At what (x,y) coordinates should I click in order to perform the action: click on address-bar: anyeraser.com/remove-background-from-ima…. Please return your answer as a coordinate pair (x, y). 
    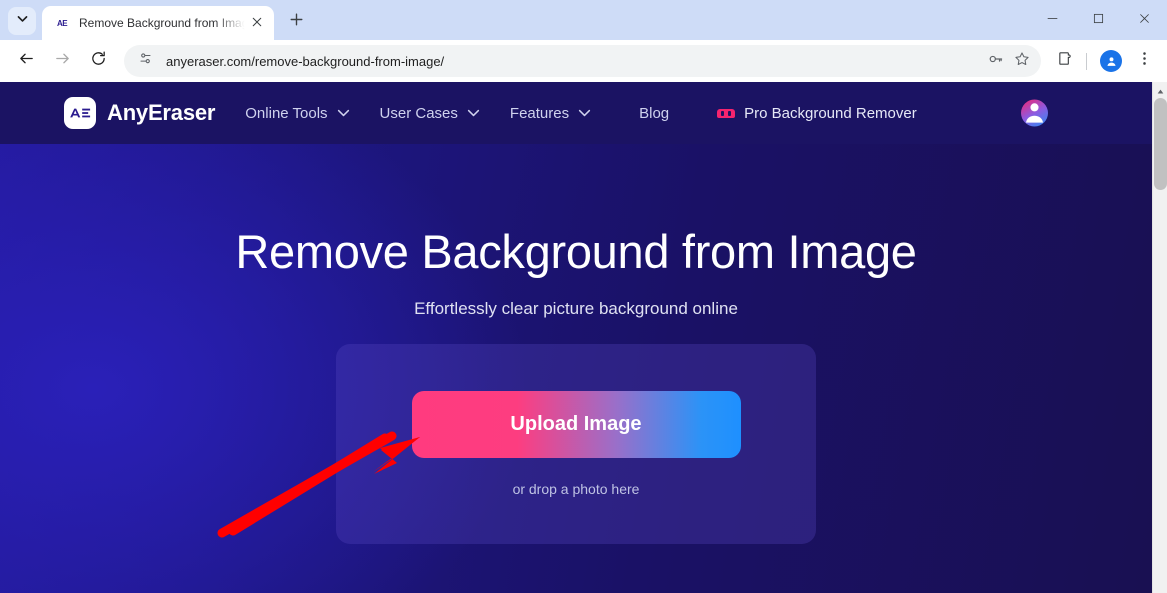
    Looking at the image, I should click on (582, 61).